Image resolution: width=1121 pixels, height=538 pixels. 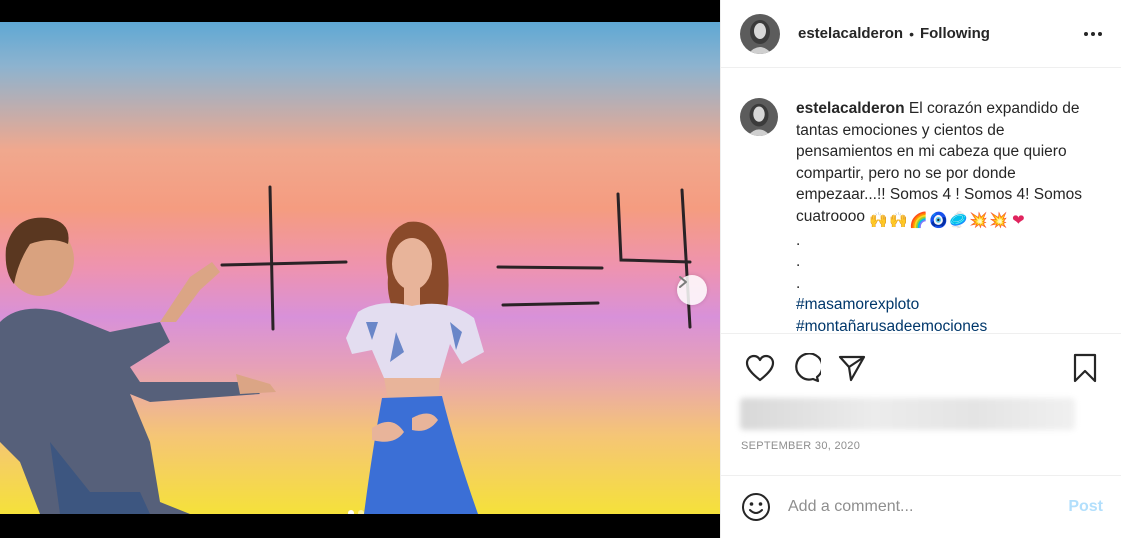 What do you see at coordinates (759, 117) in the screenshot?
I see `caption-avatar` at bounding box center [759, 117].